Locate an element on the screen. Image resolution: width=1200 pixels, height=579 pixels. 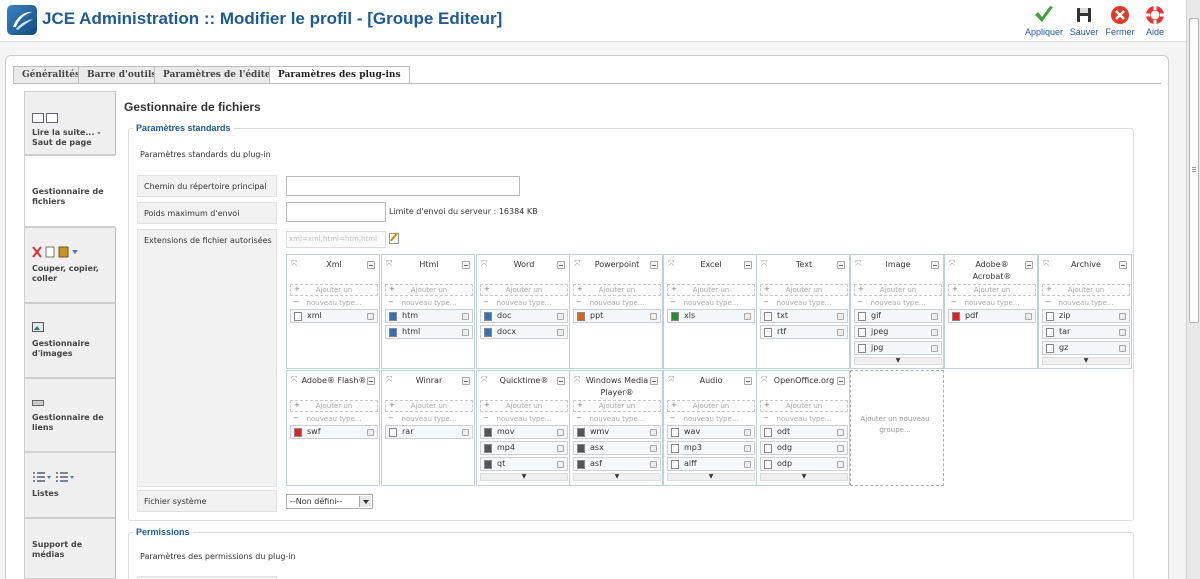
ext-item: wav is located at coordinates (711, 432).